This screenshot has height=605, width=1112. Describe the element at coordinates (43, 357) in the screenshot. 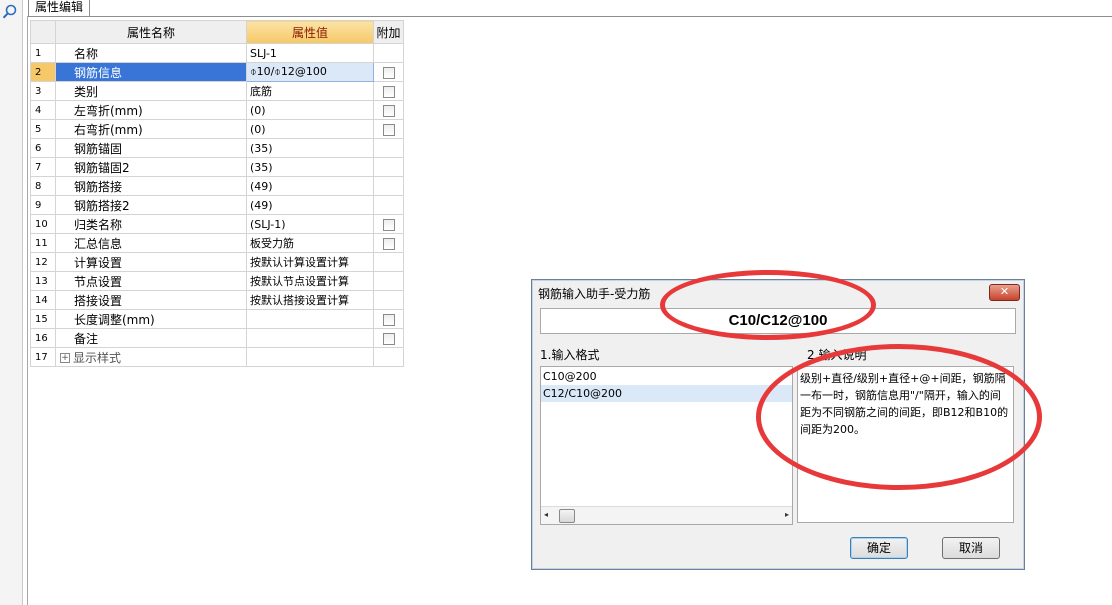

I see `row-number: 17` at that location.